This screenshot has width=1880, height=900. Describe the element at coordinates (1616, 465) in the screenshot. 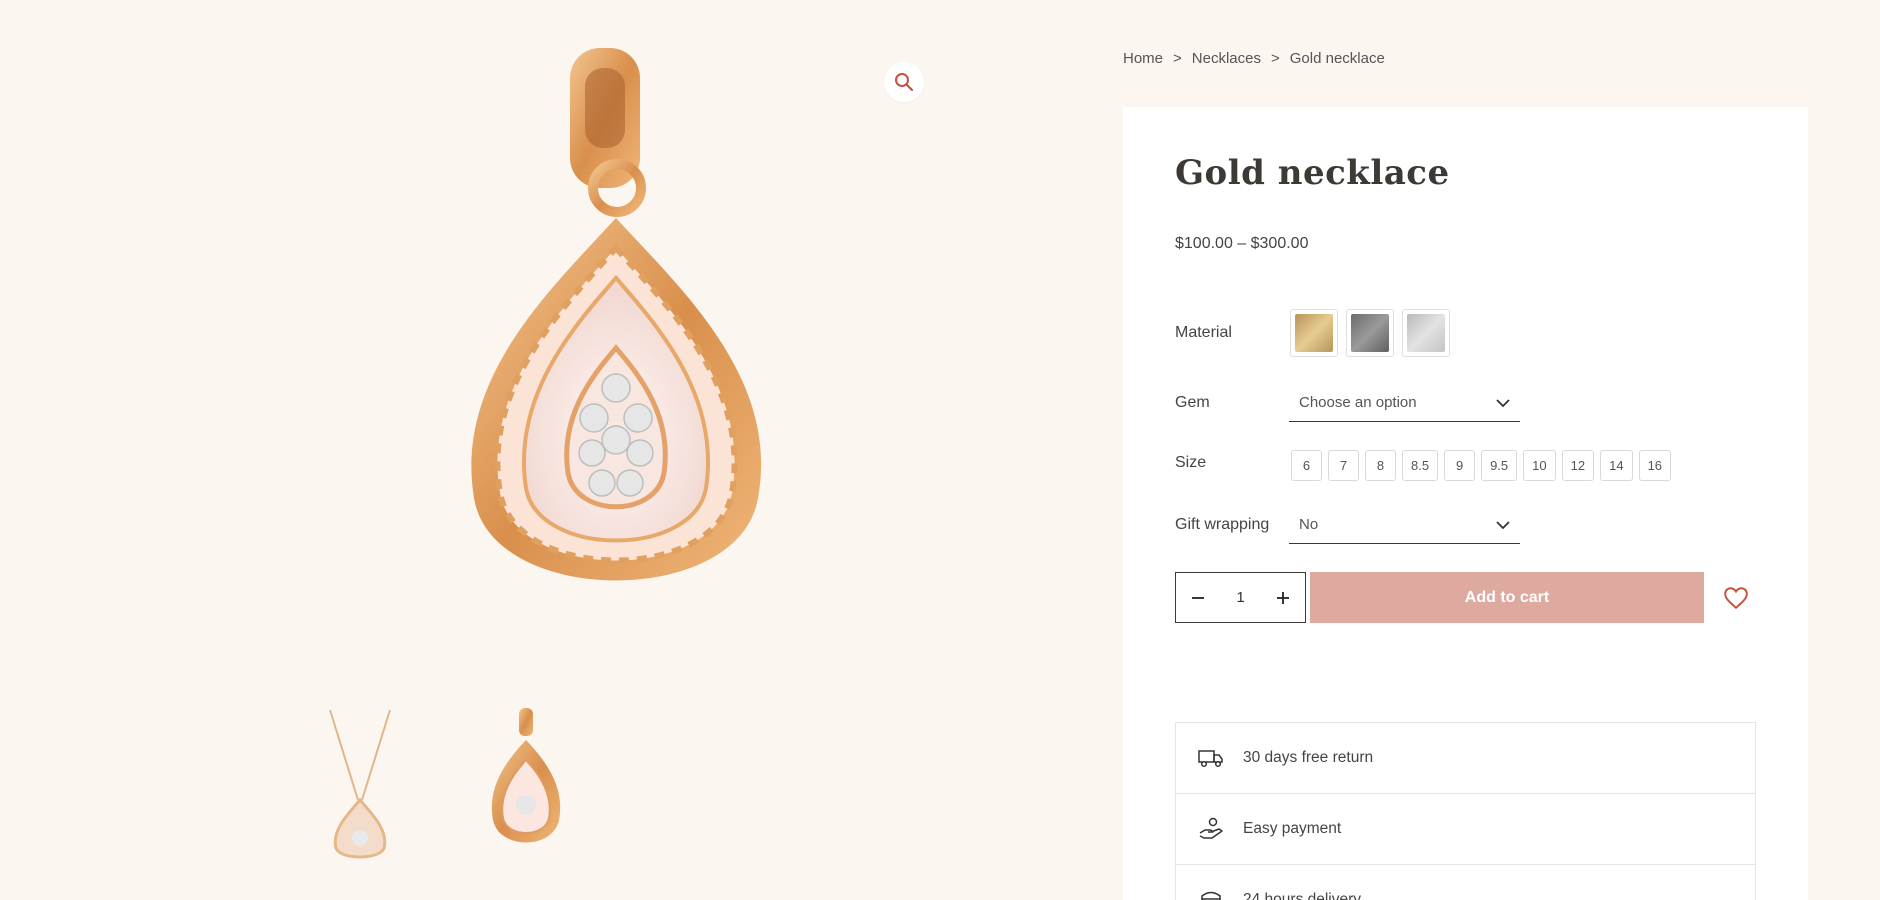

I see `size-option: 14` at that location.